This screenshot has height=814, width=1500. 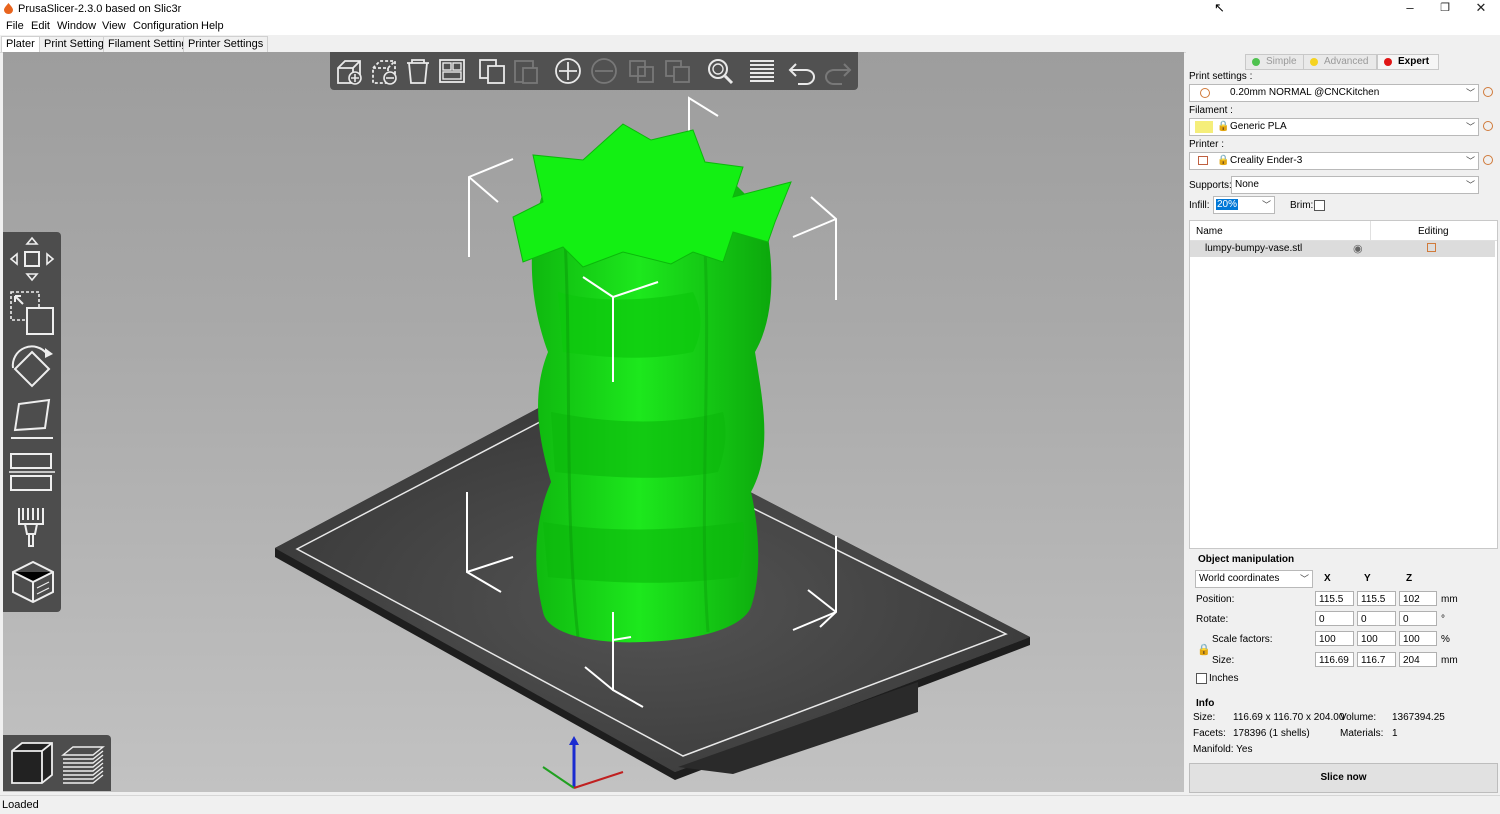 I want to click on position-z-input: 102, so click(x=1418, y=598).